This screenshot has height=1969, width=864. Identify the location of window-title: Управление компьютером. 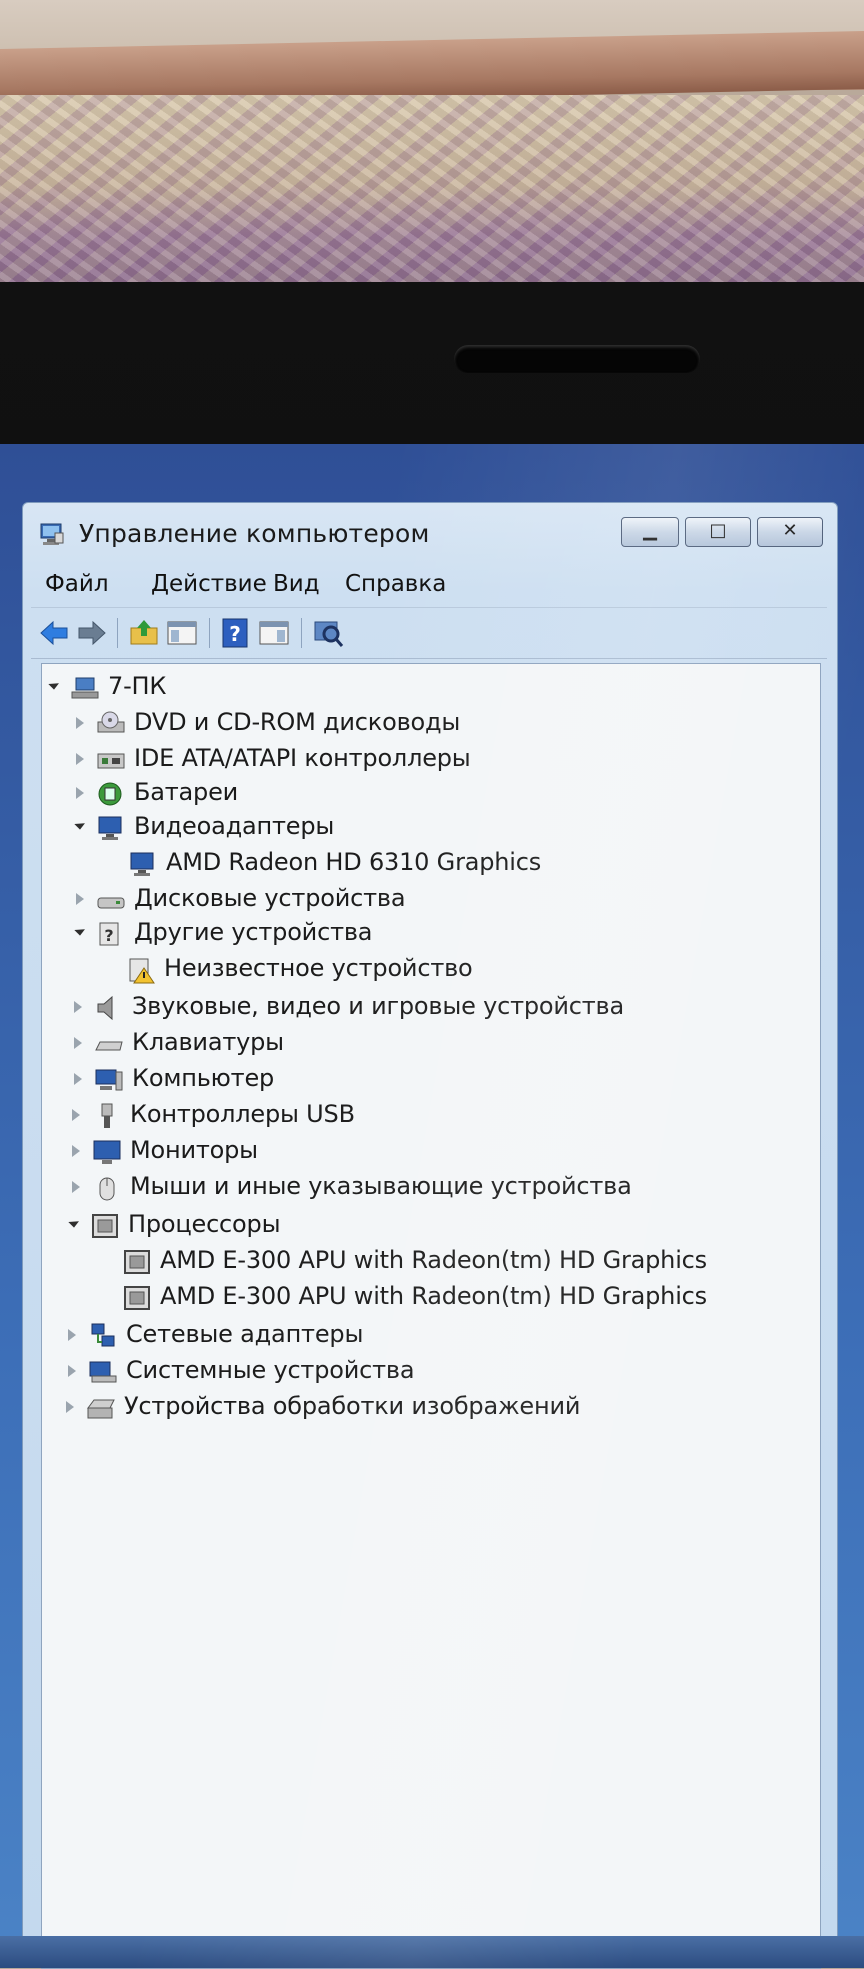
(254, 533).